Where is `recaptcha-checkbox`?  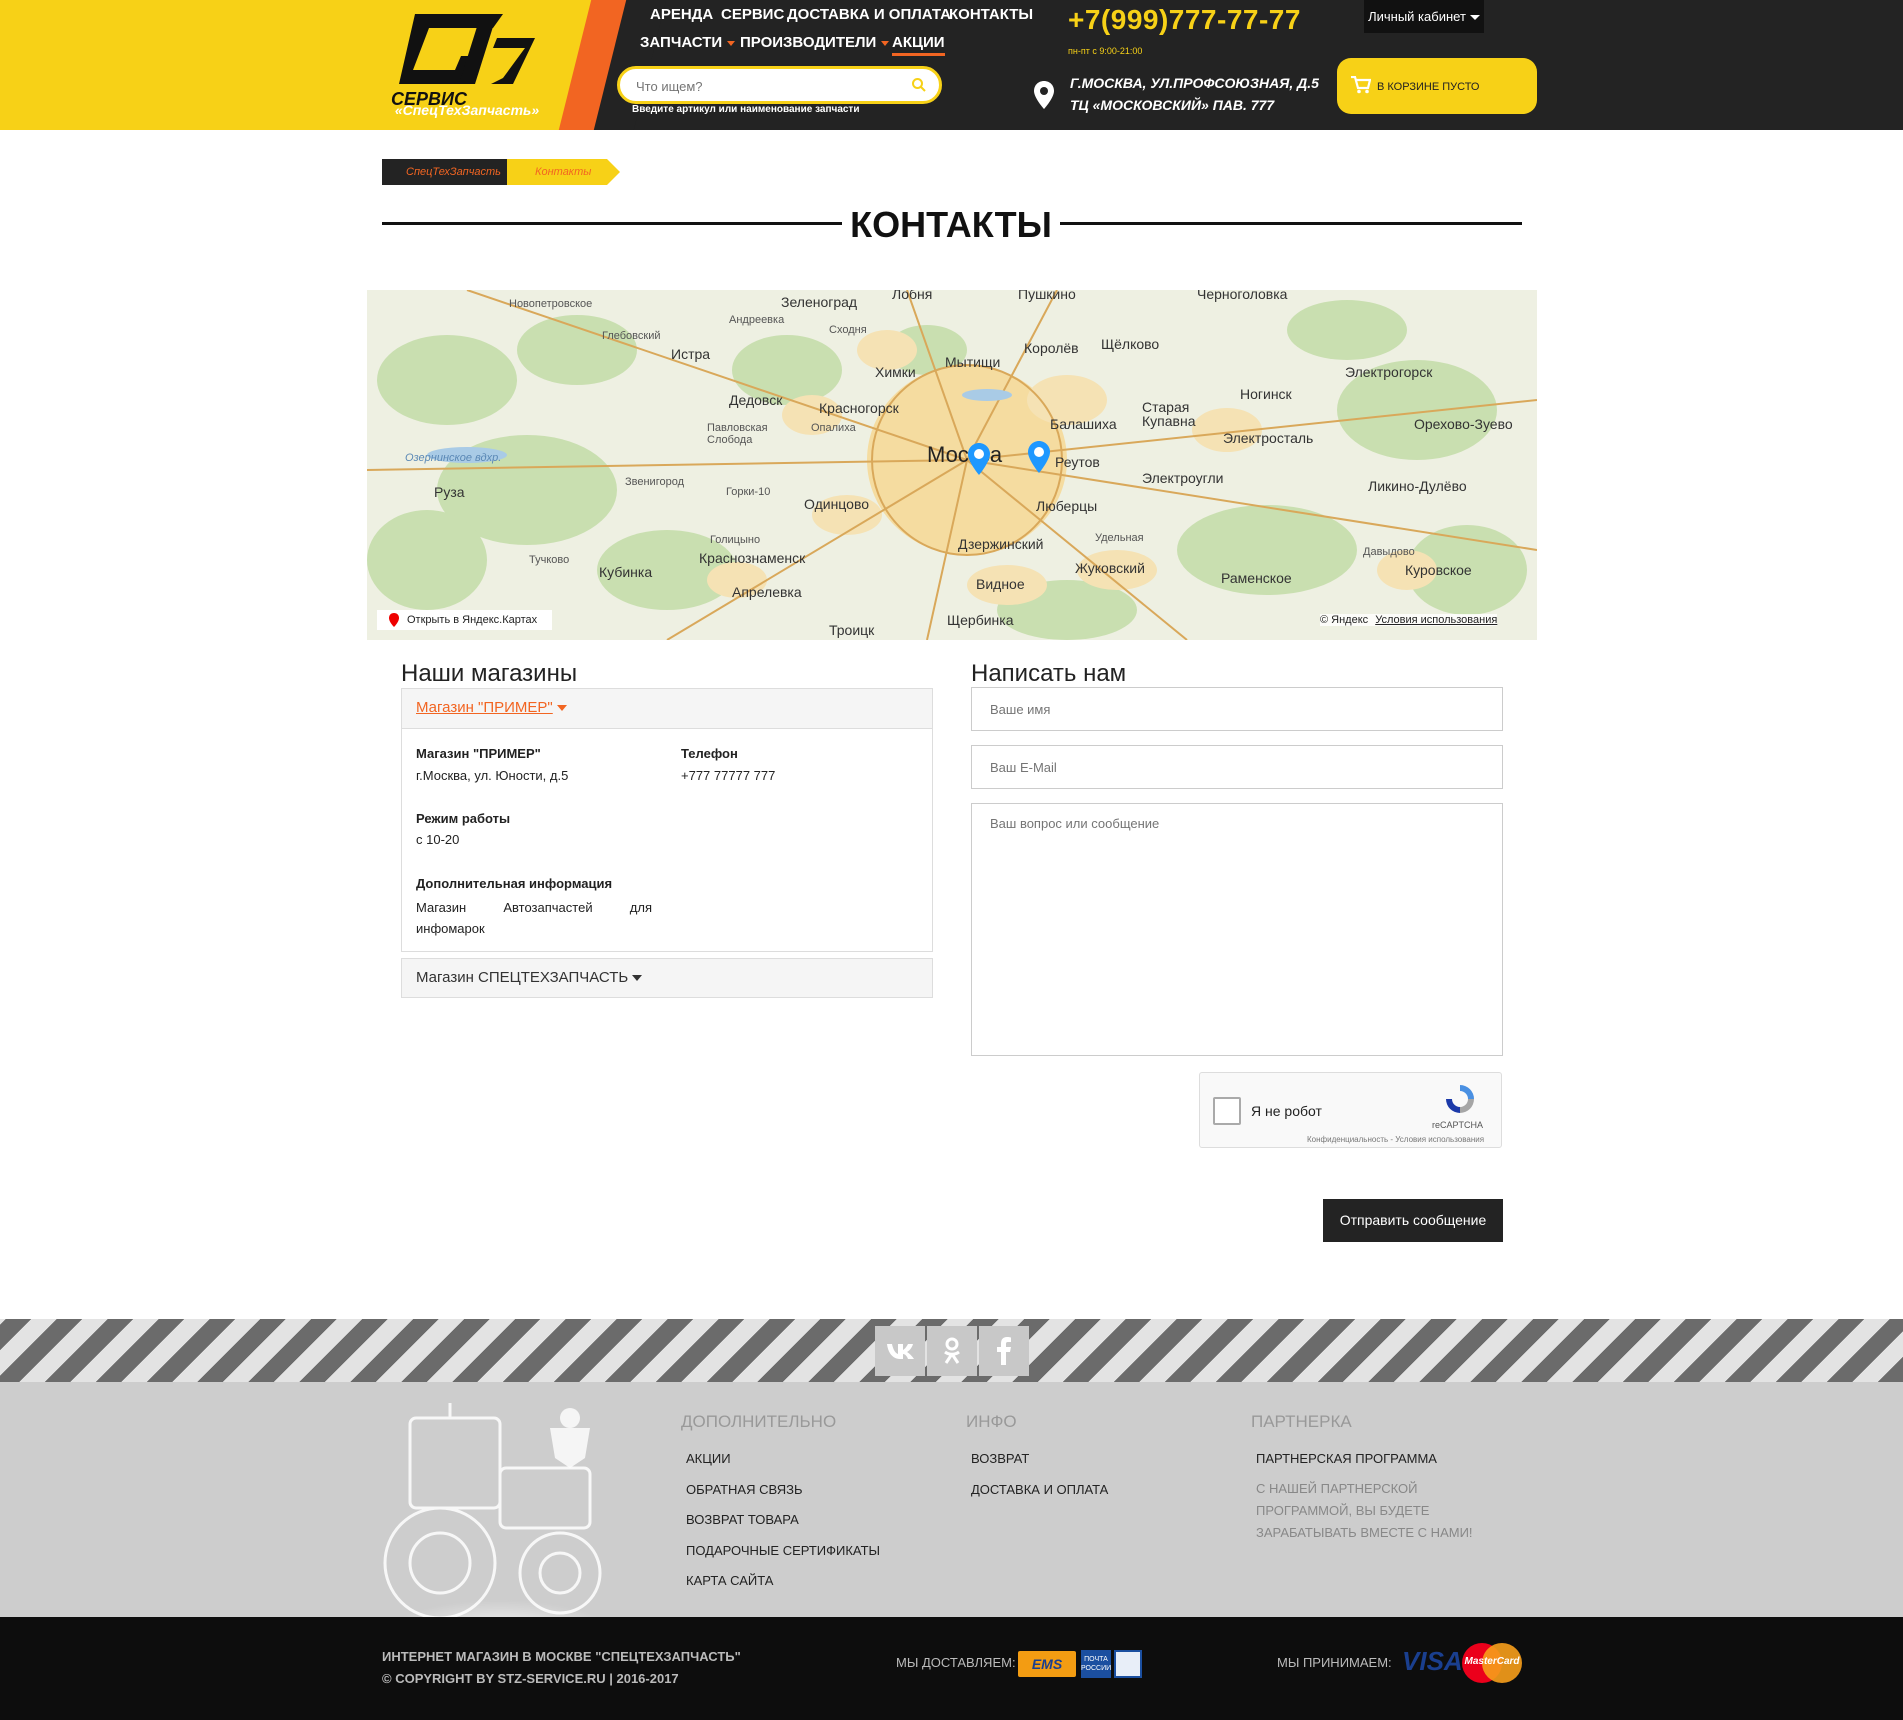
recaptcha-checkbox is located at coordinates (1227, 1111).